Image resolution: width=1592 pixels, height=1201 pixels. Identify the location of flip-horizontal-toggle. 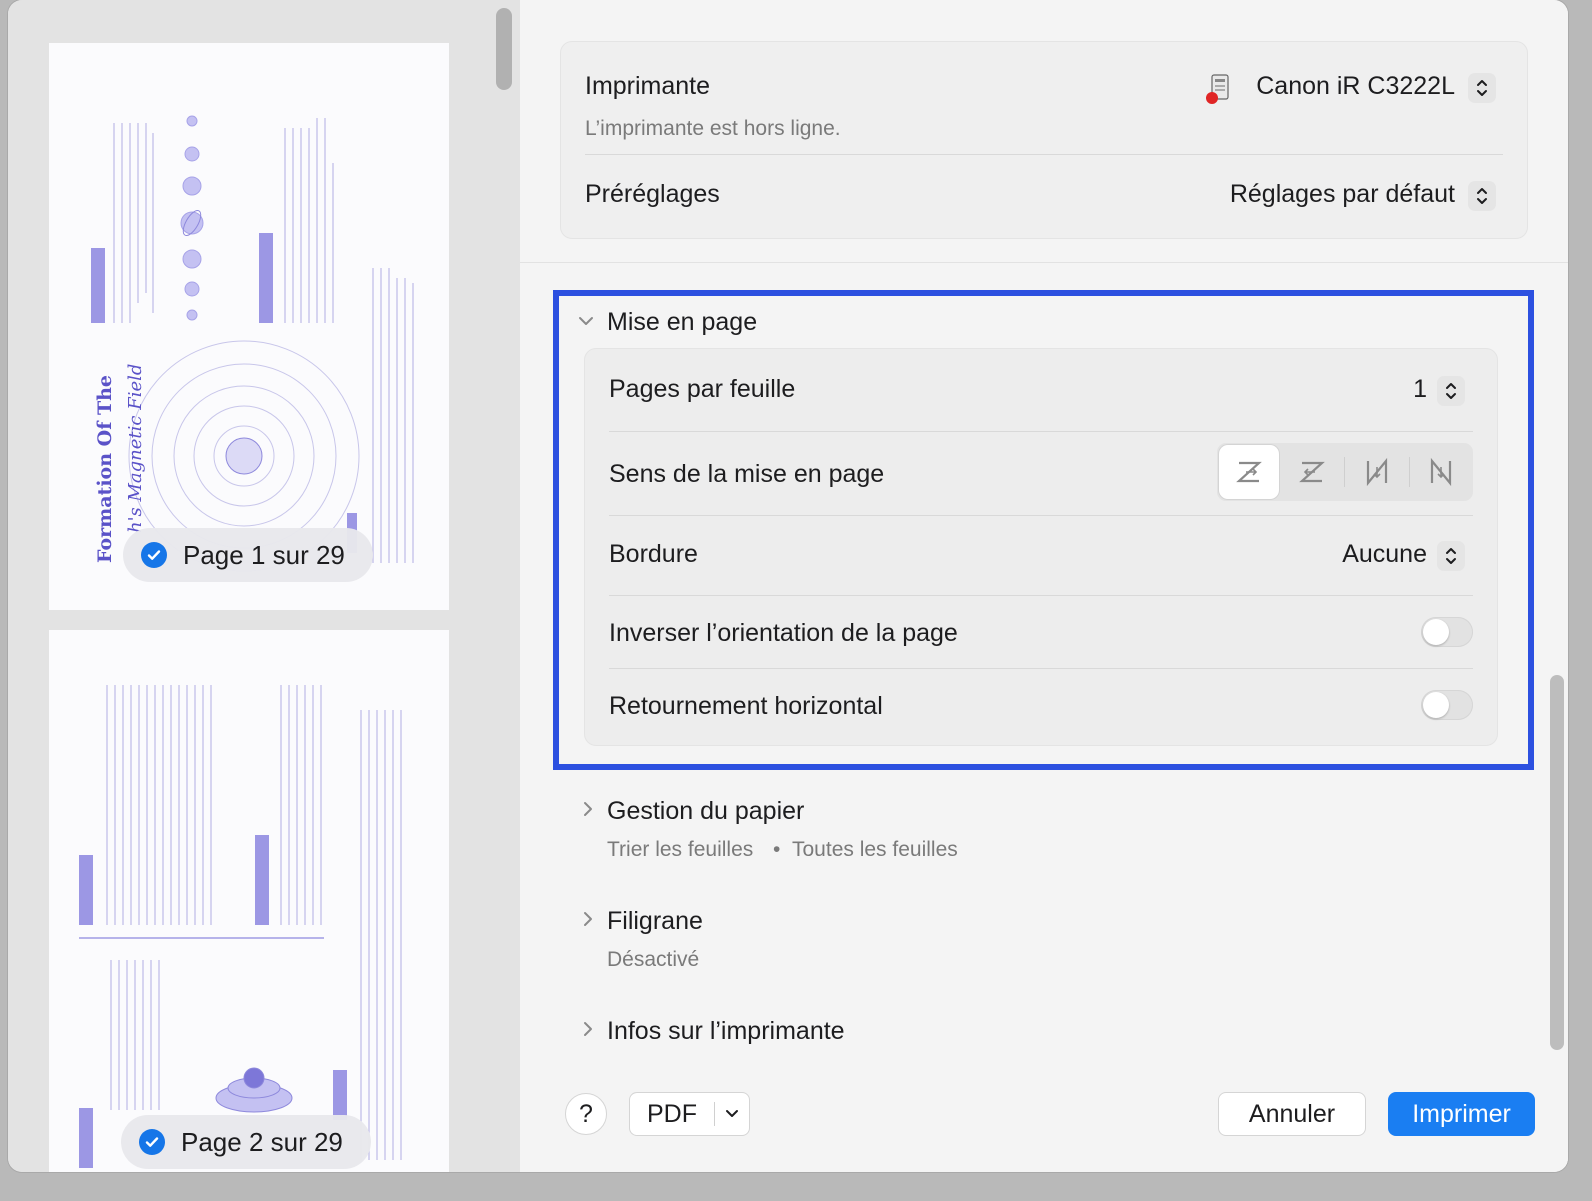
(1447, 705).